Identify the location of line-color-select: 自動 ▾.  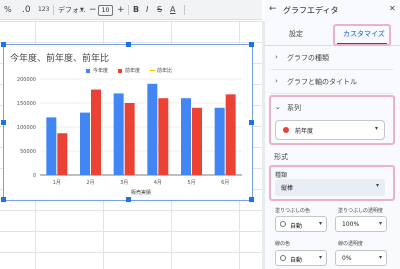
(301, 258).